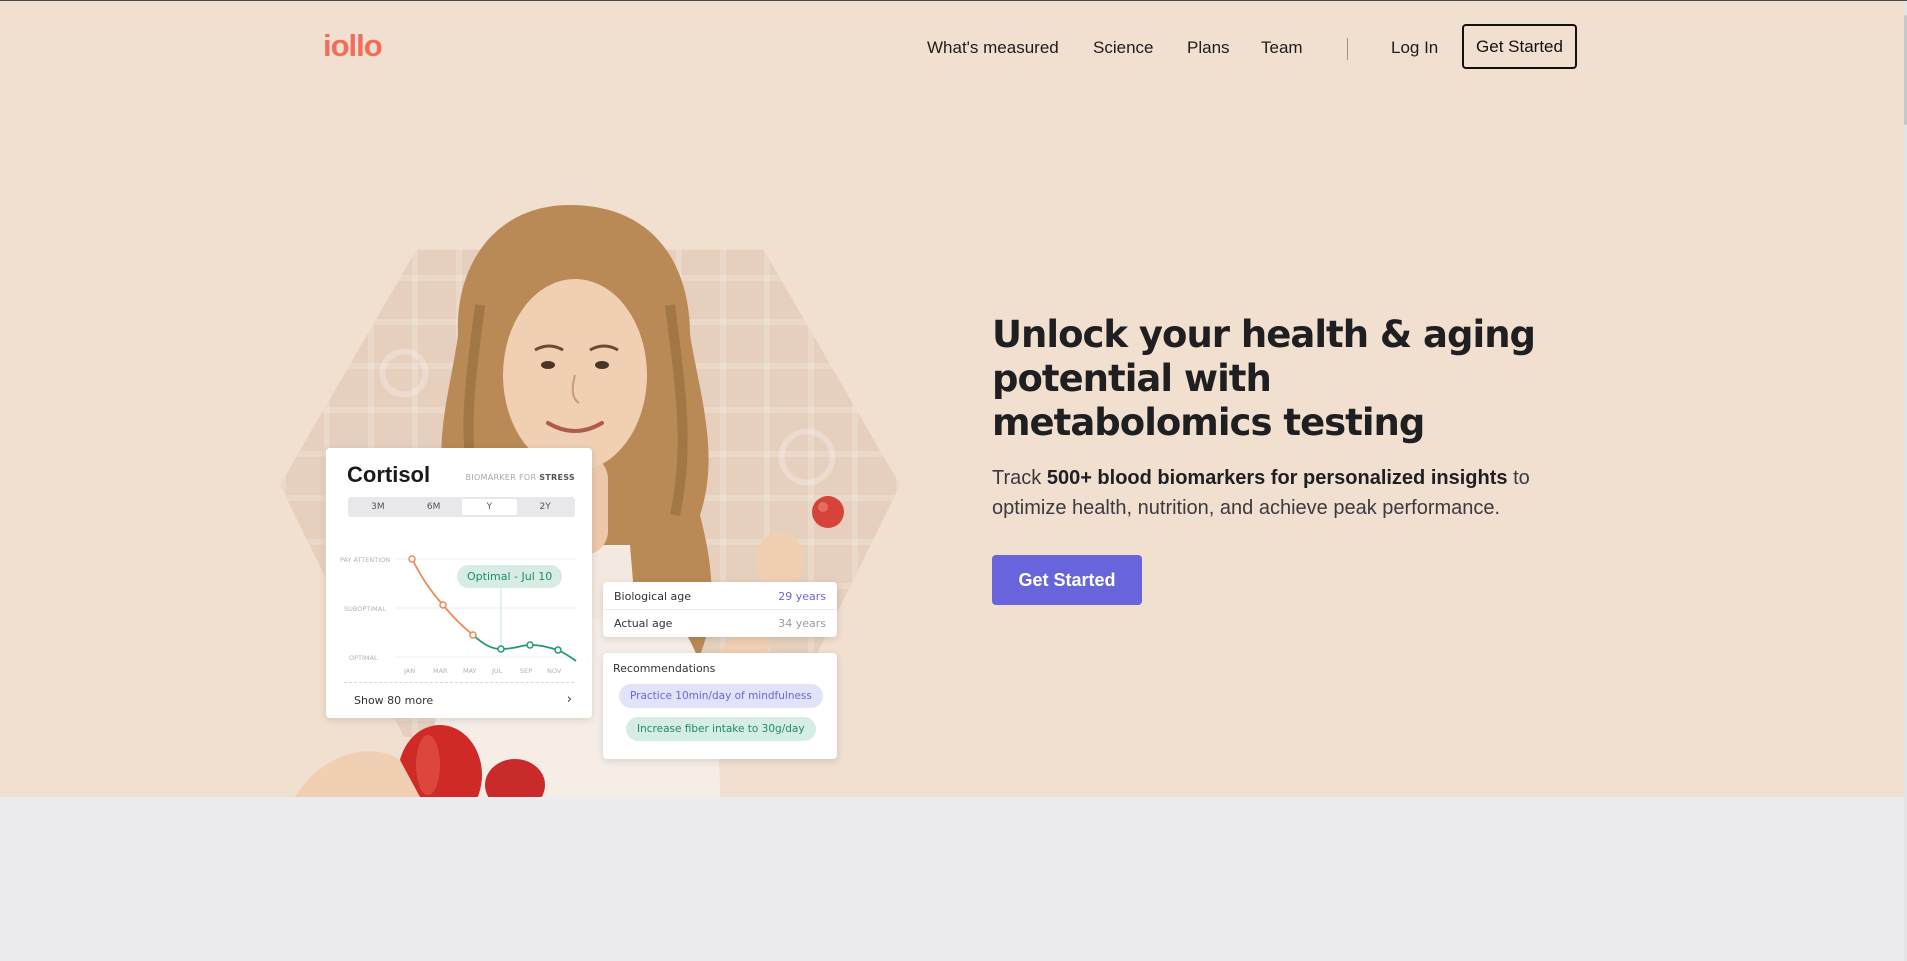  What do you see at coordinates (569, 699) in the screenshot?
I see `chevron-right-icon: ›` at bounding box center [569, 699].